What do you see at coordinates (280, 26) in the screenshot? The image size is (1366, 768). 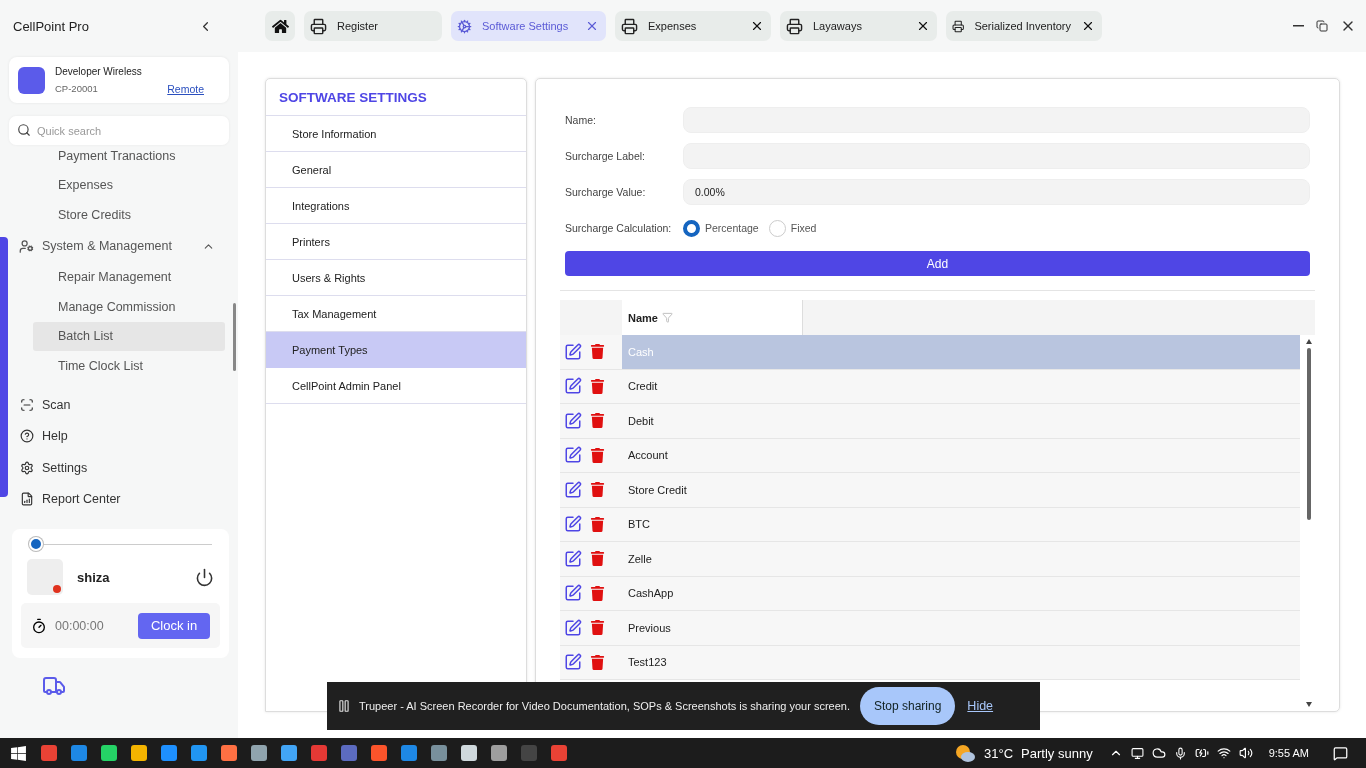 I see `home-button` at bounding box center [280, 26].